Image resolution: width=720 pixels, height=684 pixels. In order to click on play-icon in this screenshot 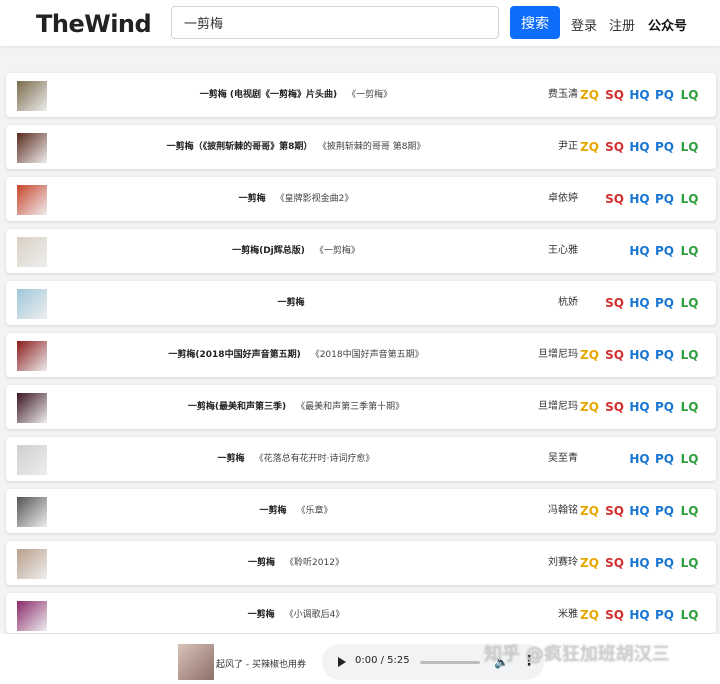, I will do `click(342, 662)`.